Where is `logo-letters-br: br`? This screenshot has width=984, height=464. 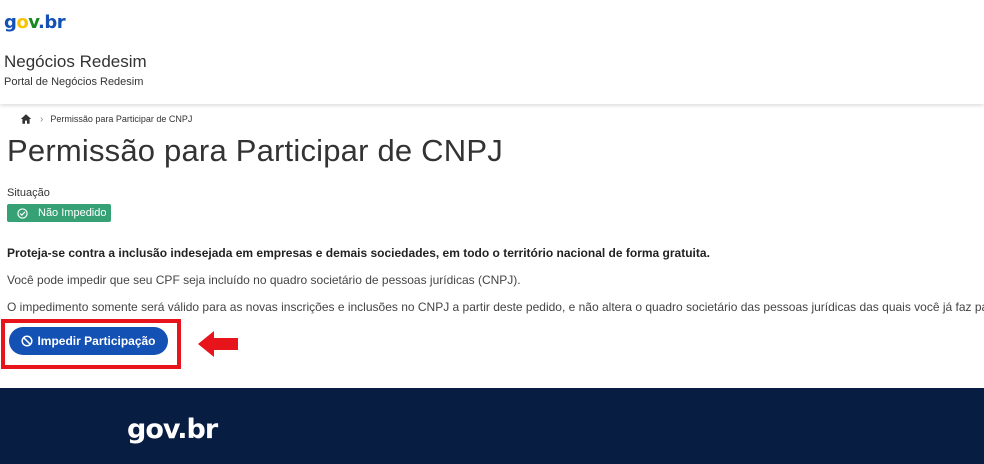 logo-letters-br: br is located at coordinates (55, 22).